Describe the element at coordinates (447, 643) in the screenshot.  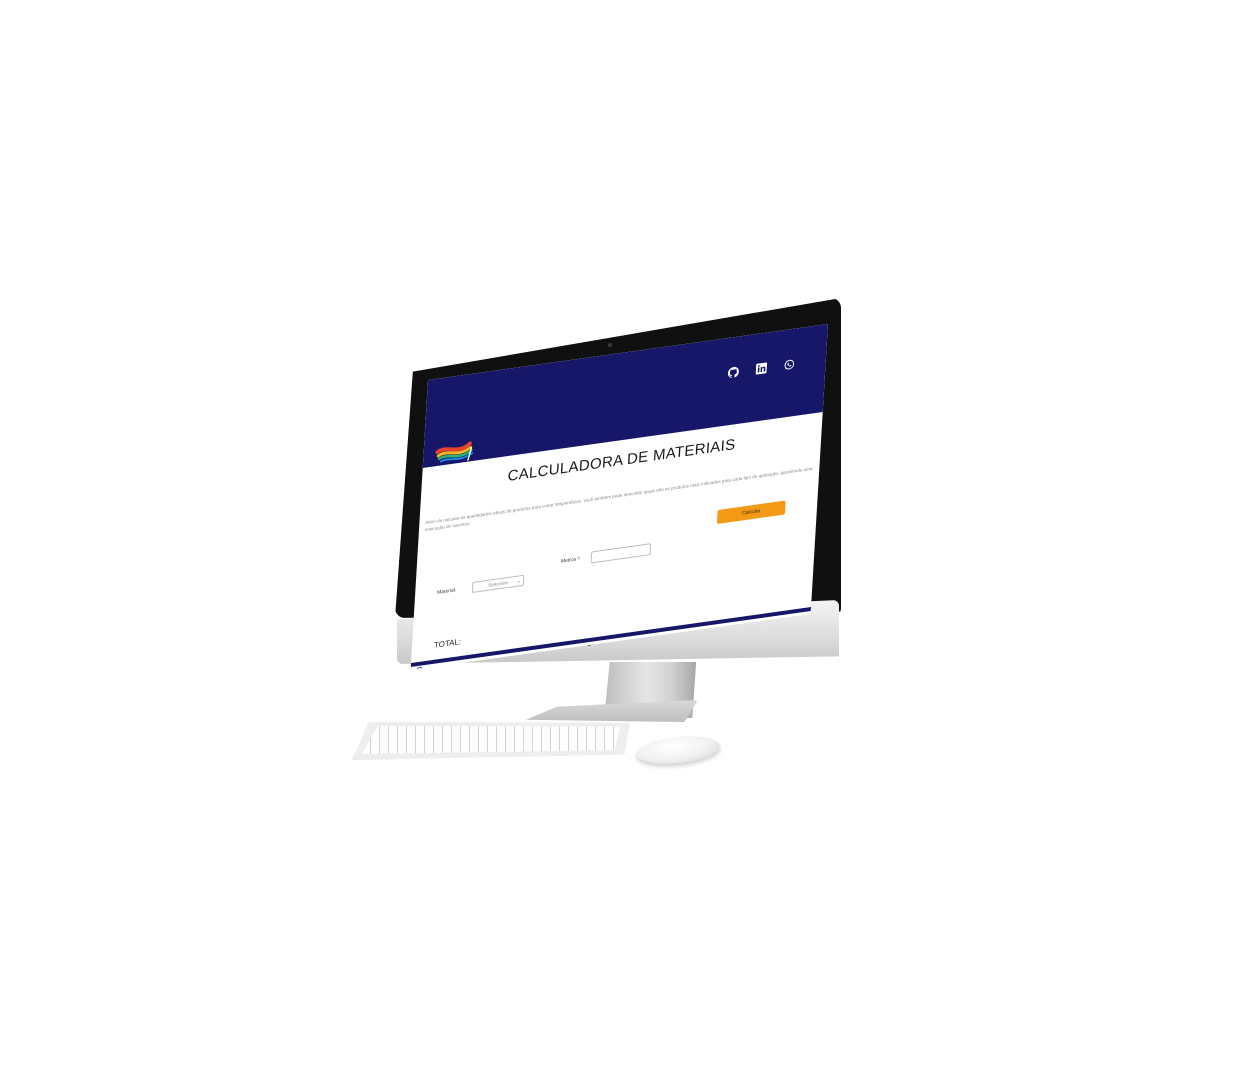
I see `total-label: TOTAL:` at that location.